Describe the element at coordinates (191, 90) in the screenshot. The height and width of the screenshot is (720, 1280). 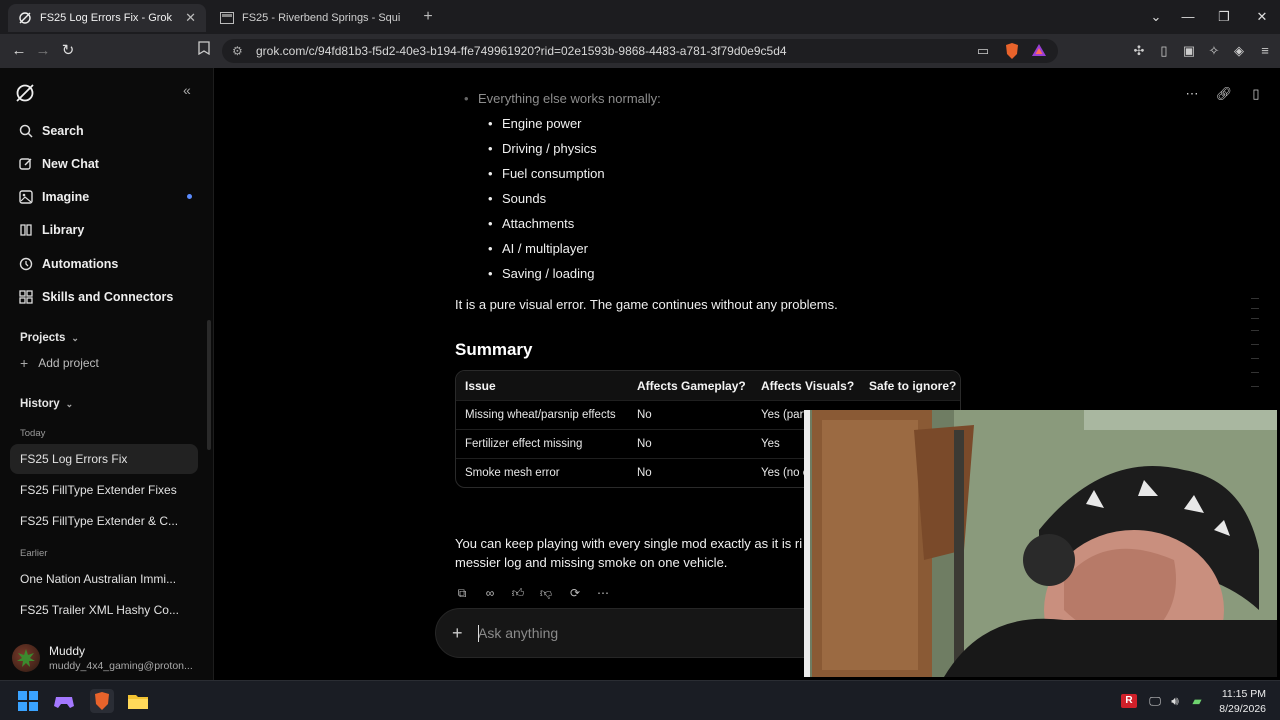
I see `collapse-sidebar-icon: «` at that location.